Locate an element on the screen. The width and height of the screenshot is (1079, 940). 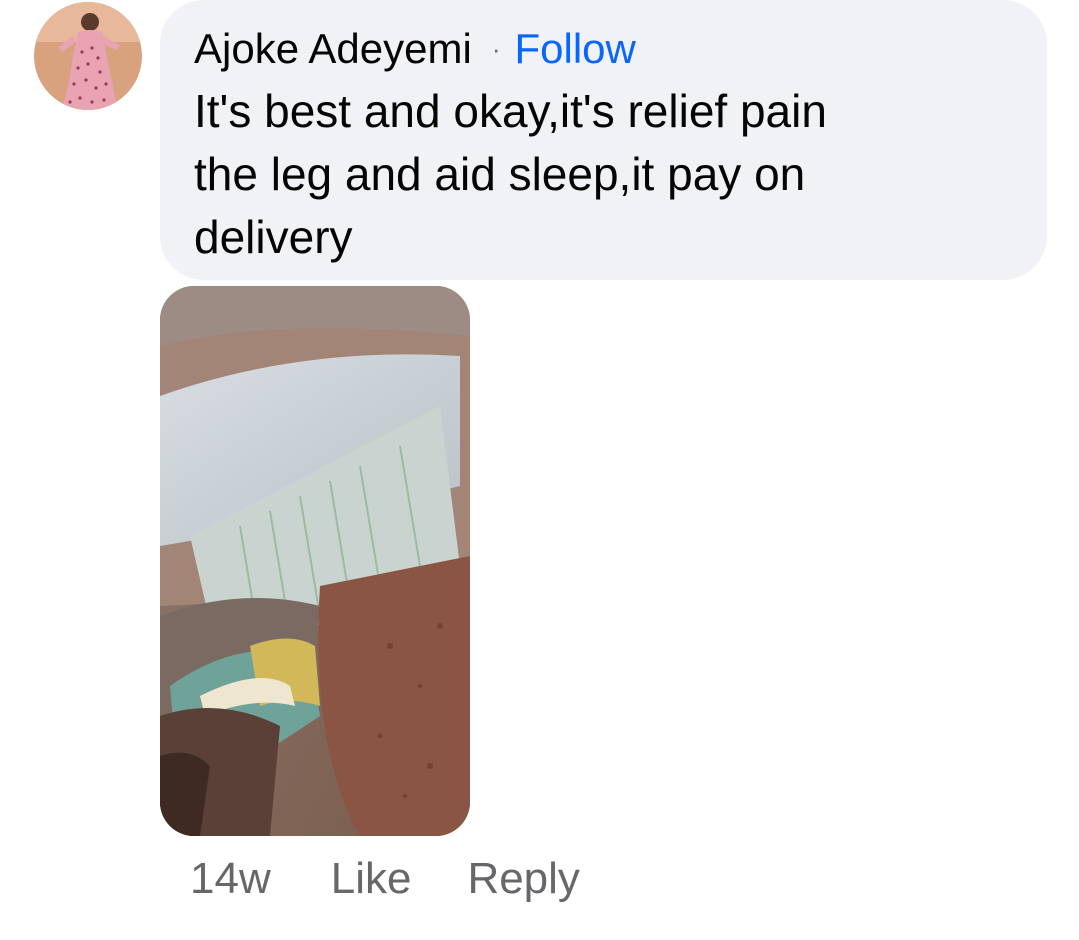
like-button: Like is located at coordinates (371, 879).